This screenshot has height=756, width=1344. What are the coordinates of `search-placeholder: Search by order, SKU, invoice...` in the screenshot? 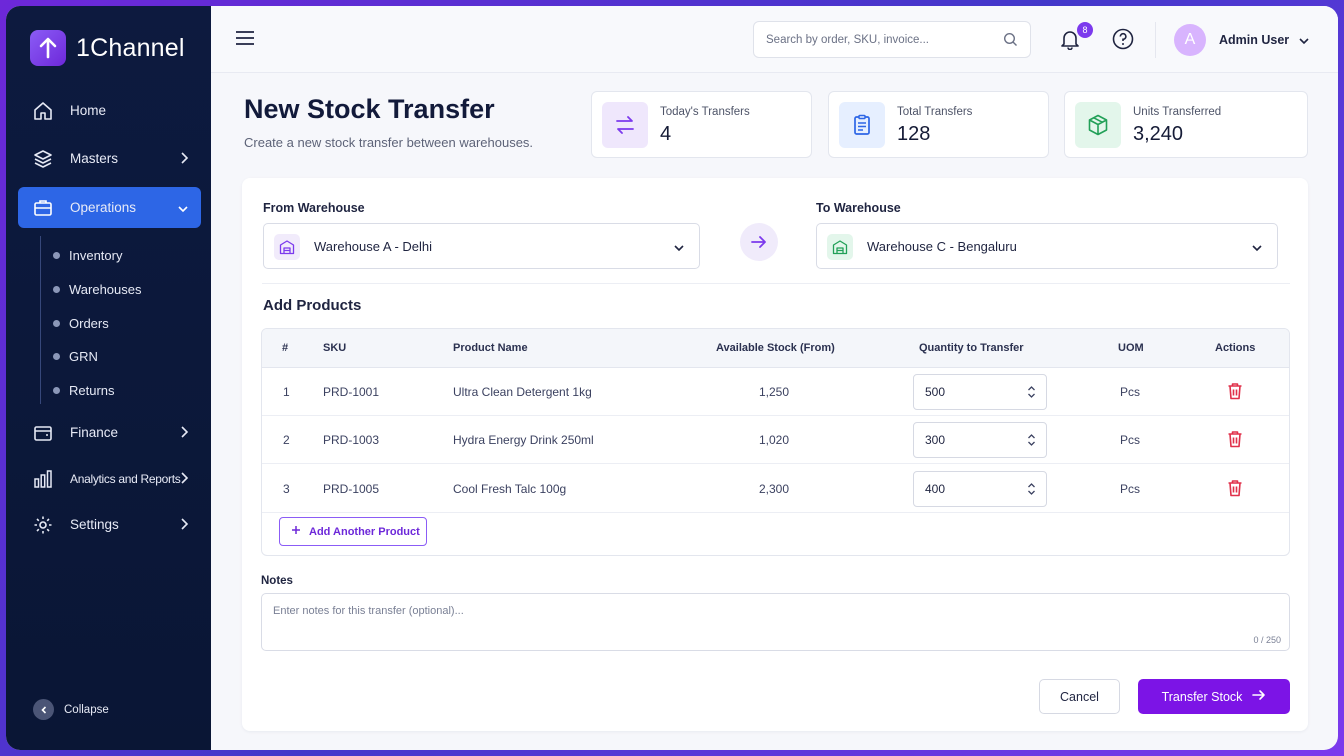 It's located at (847, 39).